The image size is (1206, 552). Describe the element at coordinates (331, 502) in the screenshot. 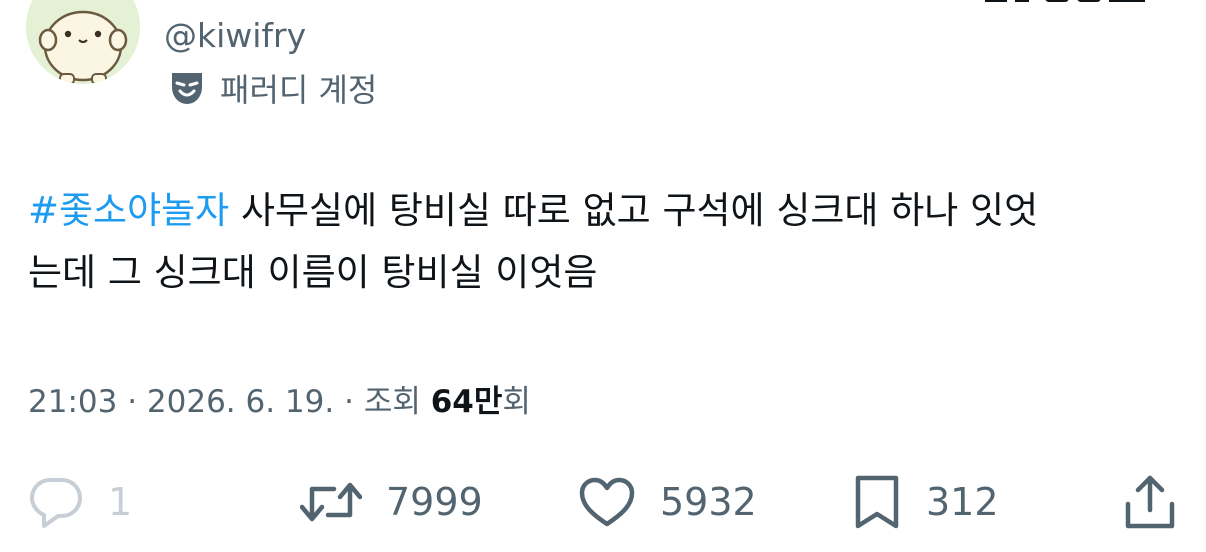

I see `retweet-icon` at that location.